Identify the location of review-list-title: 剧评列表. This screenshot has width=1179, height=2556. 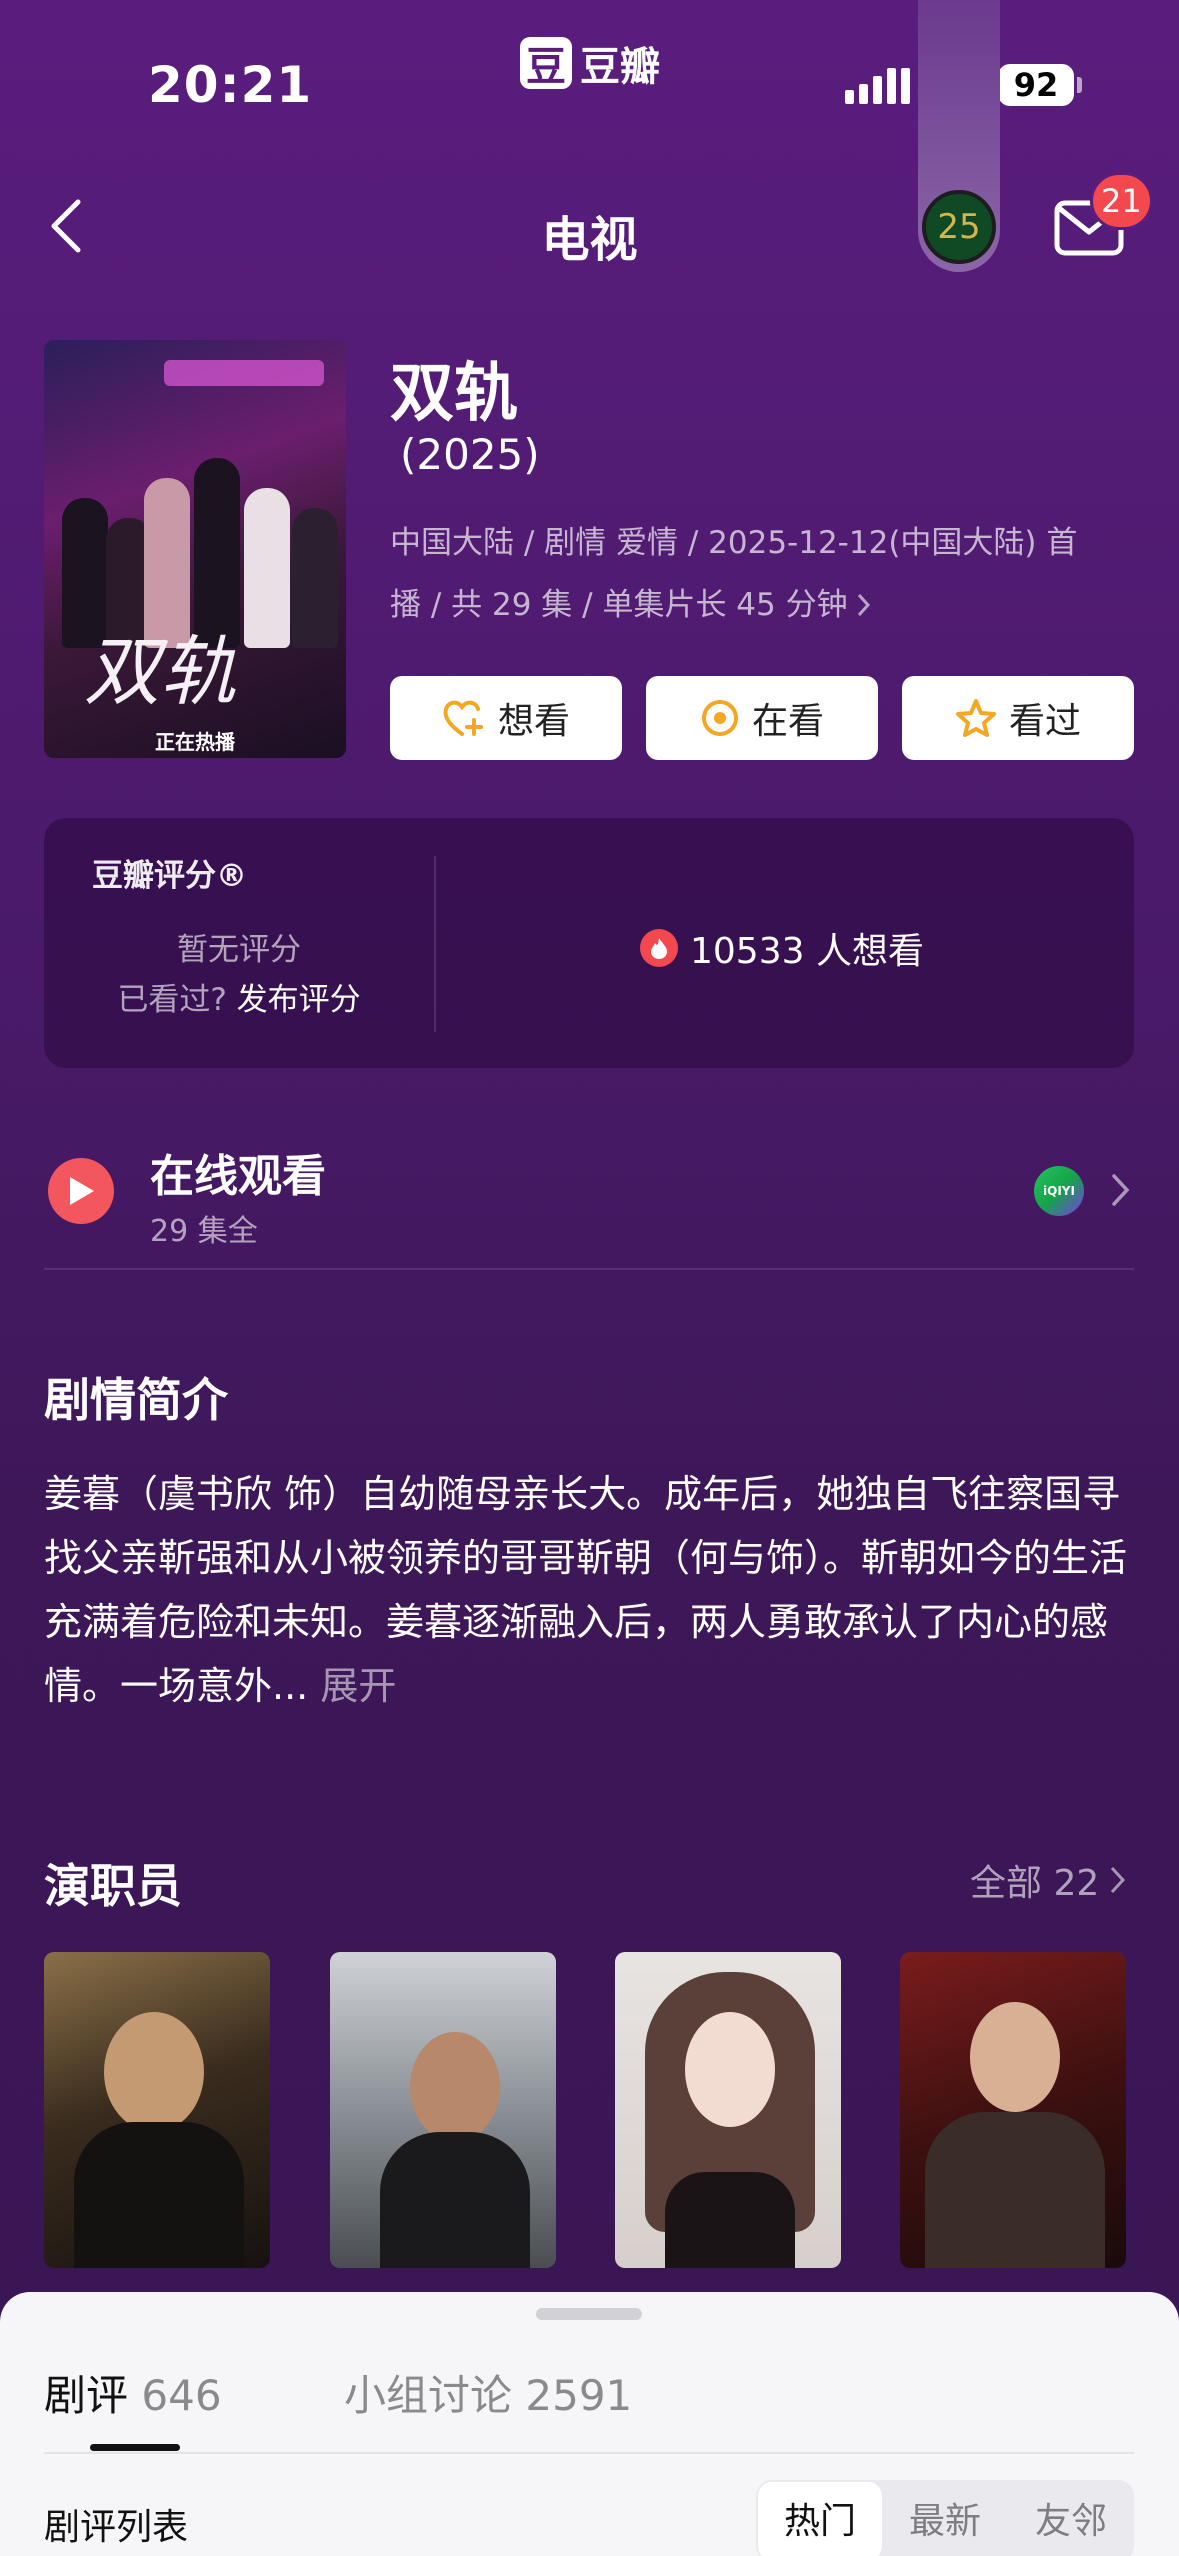
(116, 2527).